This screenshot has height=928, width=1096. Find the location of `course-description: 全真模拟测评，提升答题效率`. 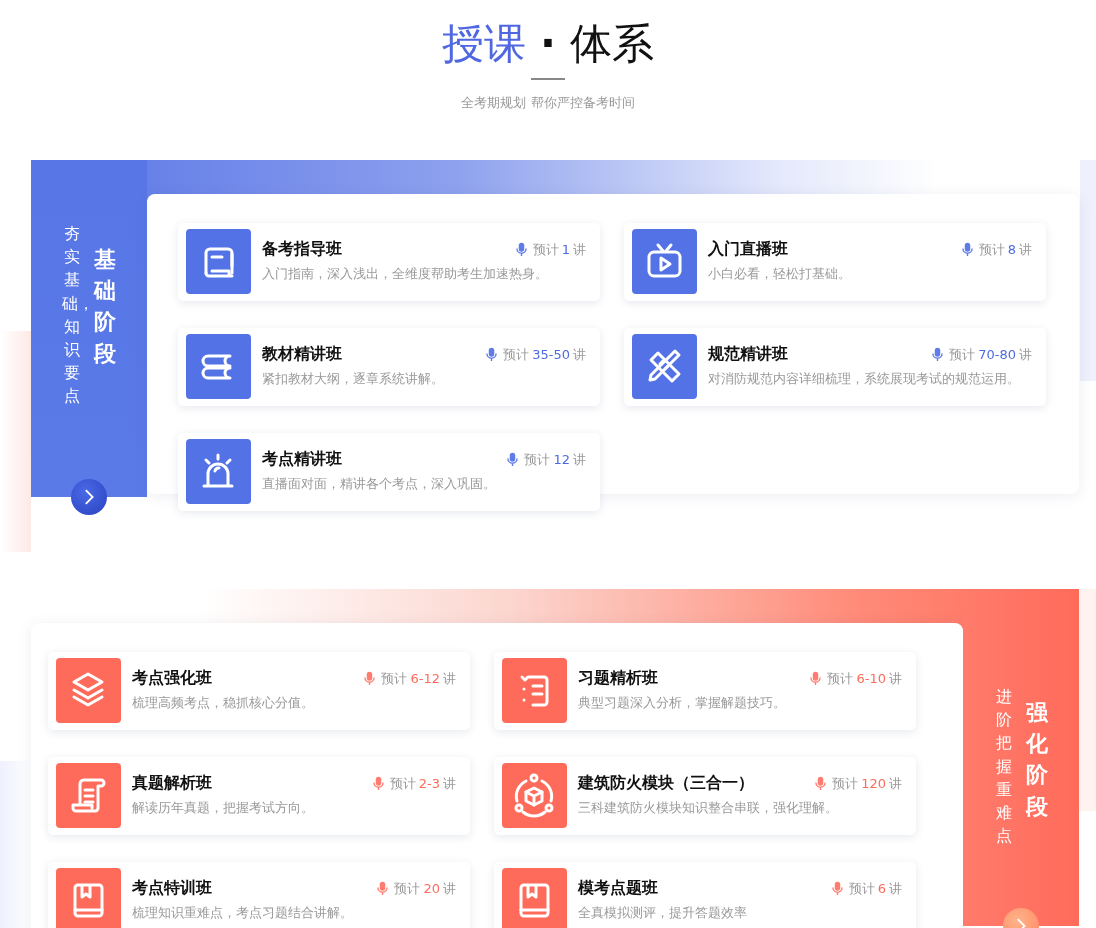

course-description: 全真模拟测评，提升答题效率 is located at coordinates (663, 913).